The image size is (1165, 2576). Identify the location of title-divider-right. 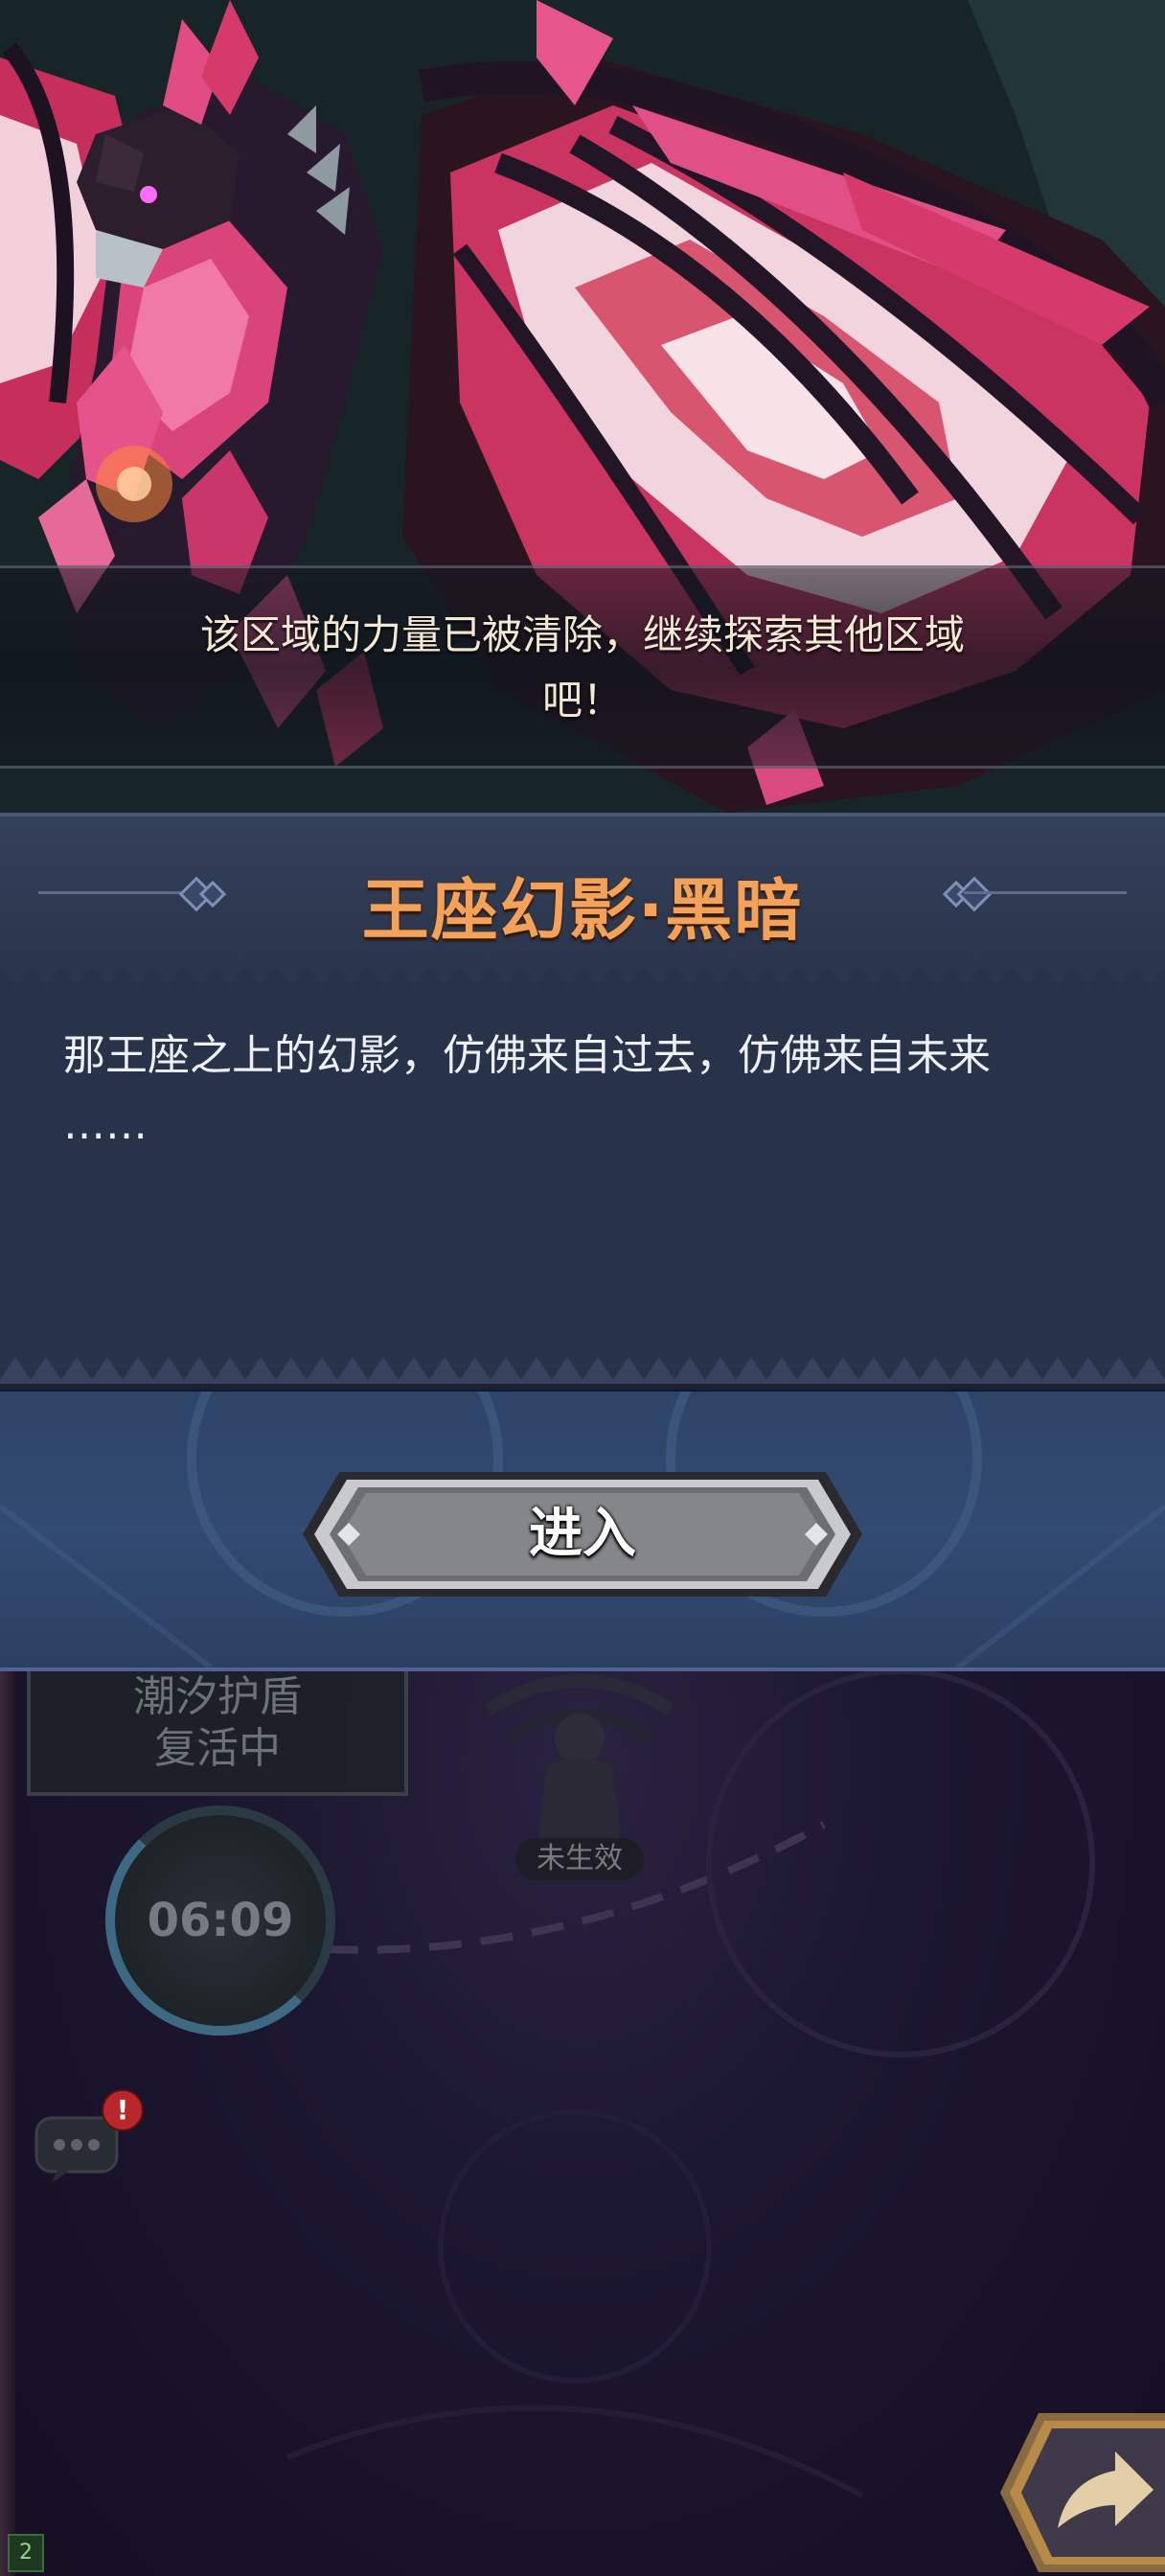
(1046, 892).